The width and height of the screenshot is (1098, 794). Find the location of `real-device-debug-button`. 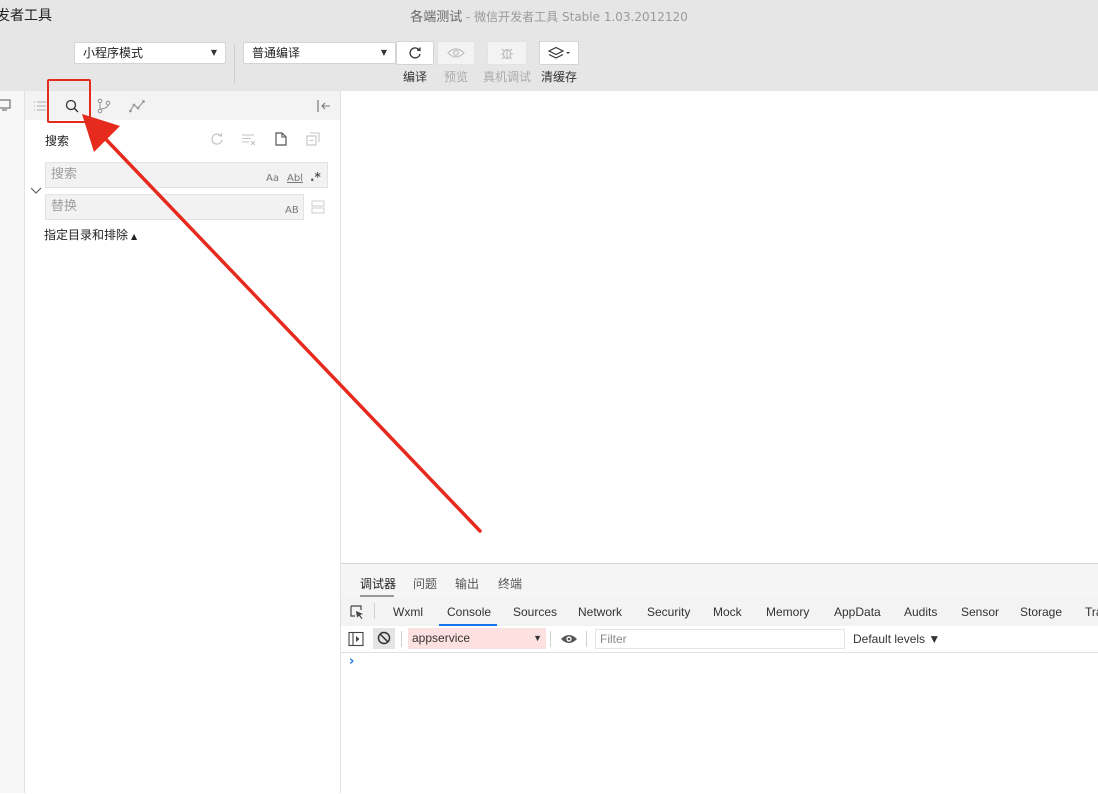

real-device-debug-button is located at coordinates (507, 53).